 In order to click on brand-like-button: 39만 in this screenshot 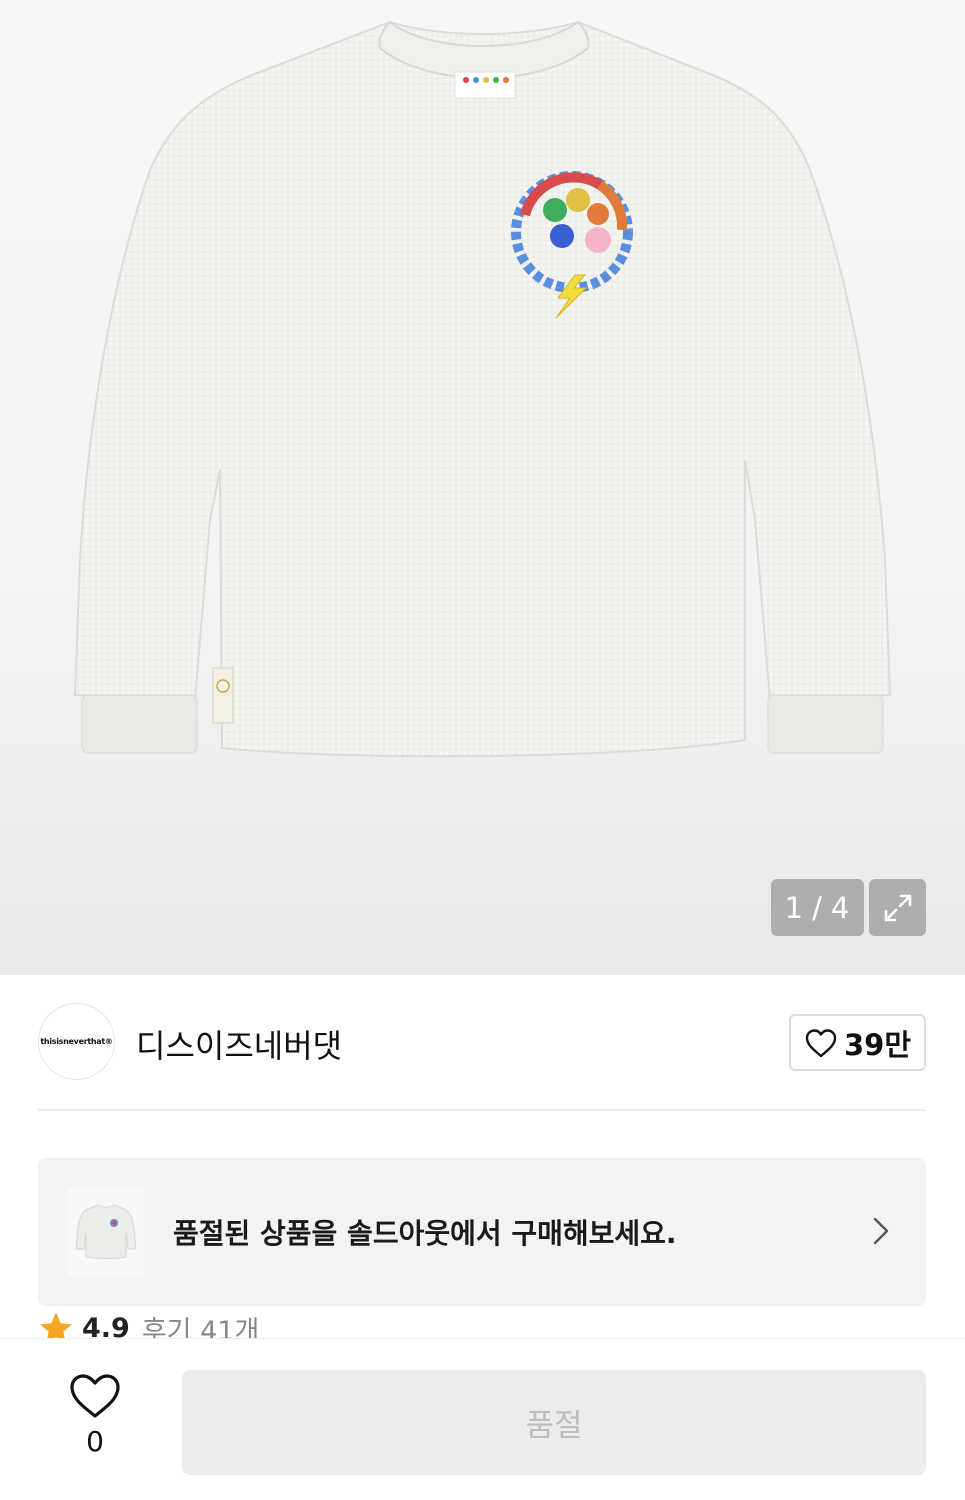, I will do `click(857, 1042)`.